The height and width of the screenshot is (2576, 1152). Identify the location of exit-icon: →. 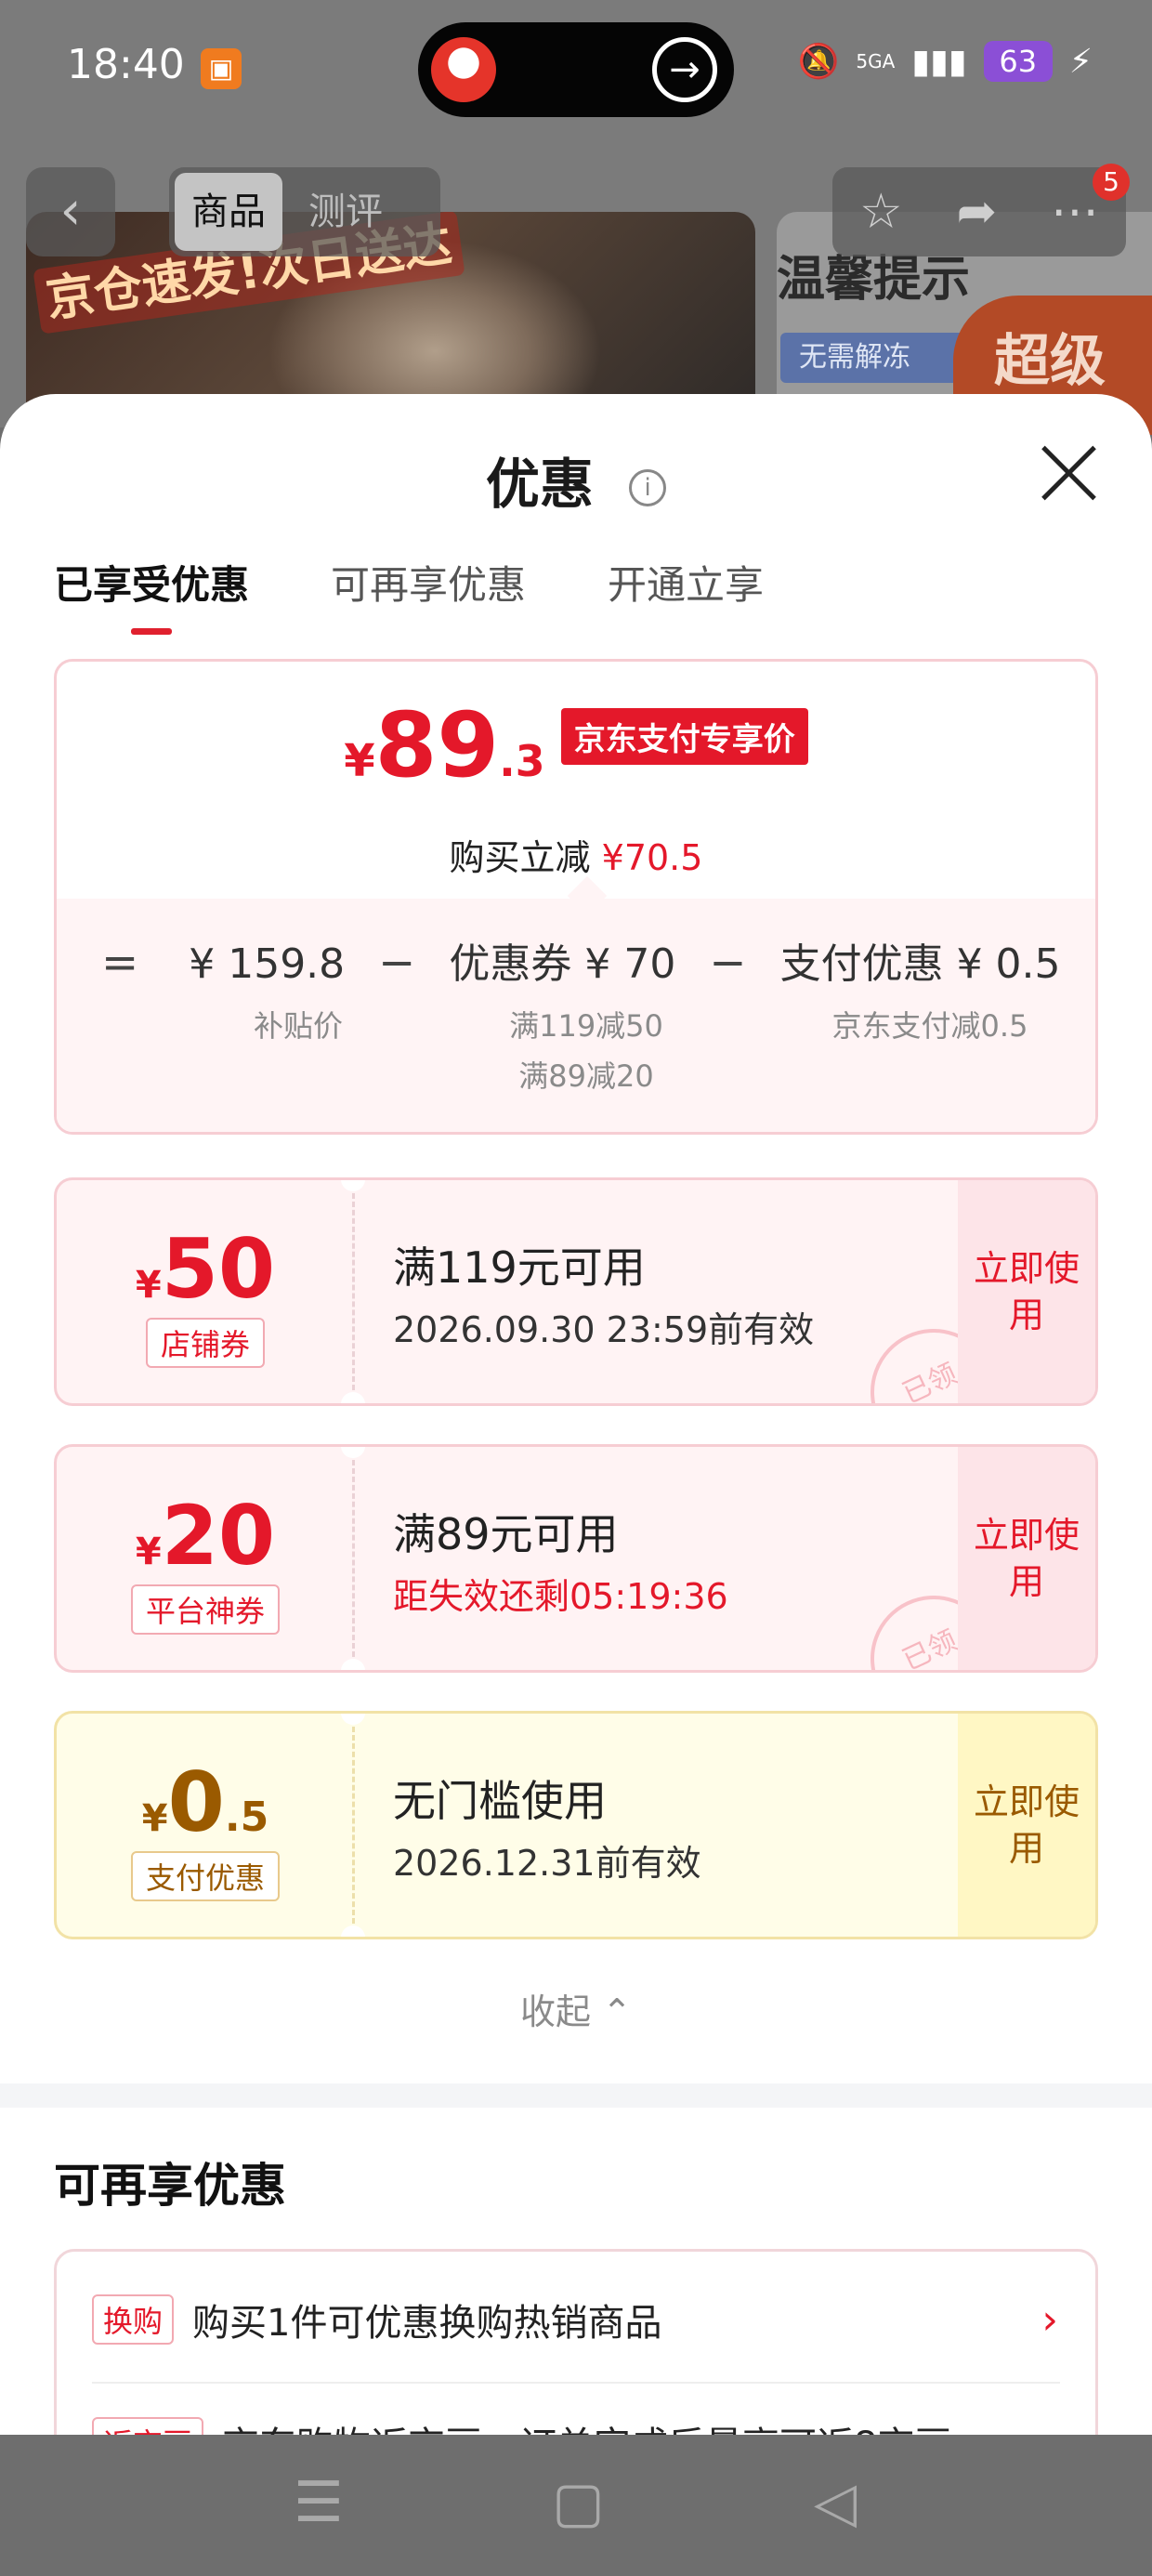
(684, 69).